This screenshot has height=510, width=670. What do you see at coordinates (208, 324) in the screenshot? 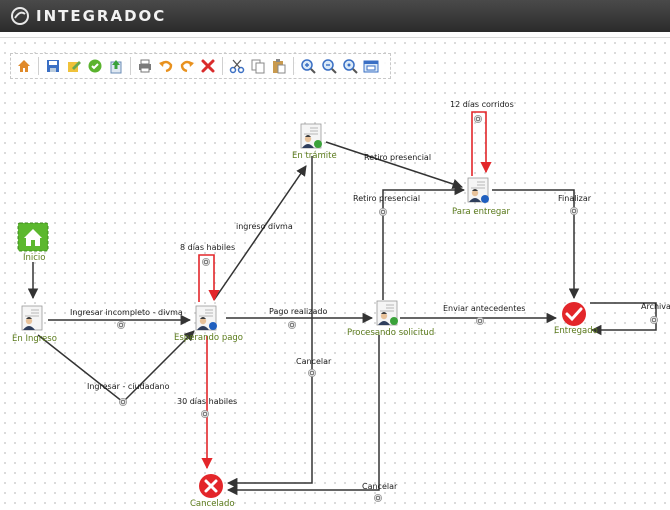
I see `node-esperando-pago: Esperando pago` at bounding box center [208, 324].